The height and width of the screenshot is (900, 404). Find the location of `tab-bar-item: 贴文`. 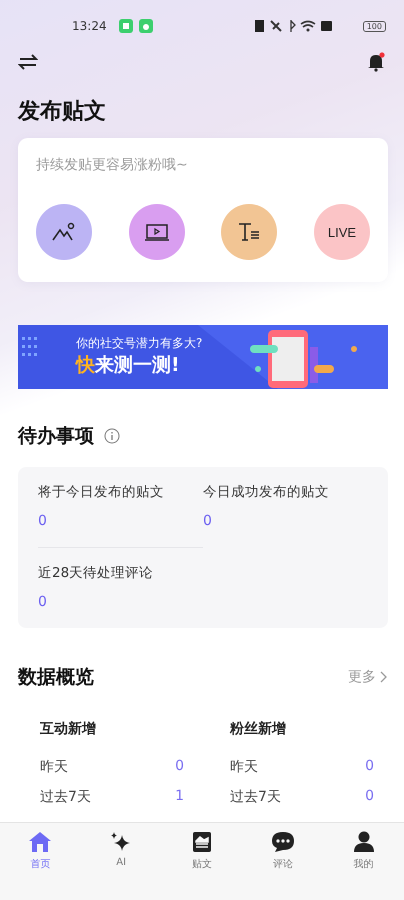

tab-bar-item: 贴文 is located at coordinates (202, 851).